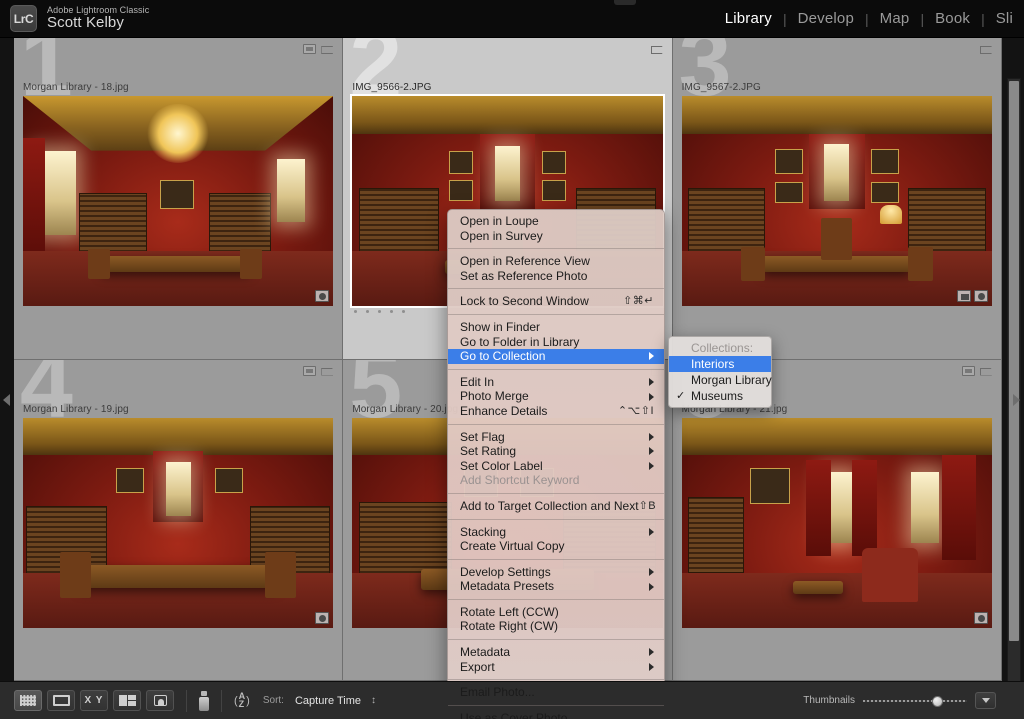  I want to click on sort-control: (A Z) Sort: Capture Time ↕, so click(305, 699).